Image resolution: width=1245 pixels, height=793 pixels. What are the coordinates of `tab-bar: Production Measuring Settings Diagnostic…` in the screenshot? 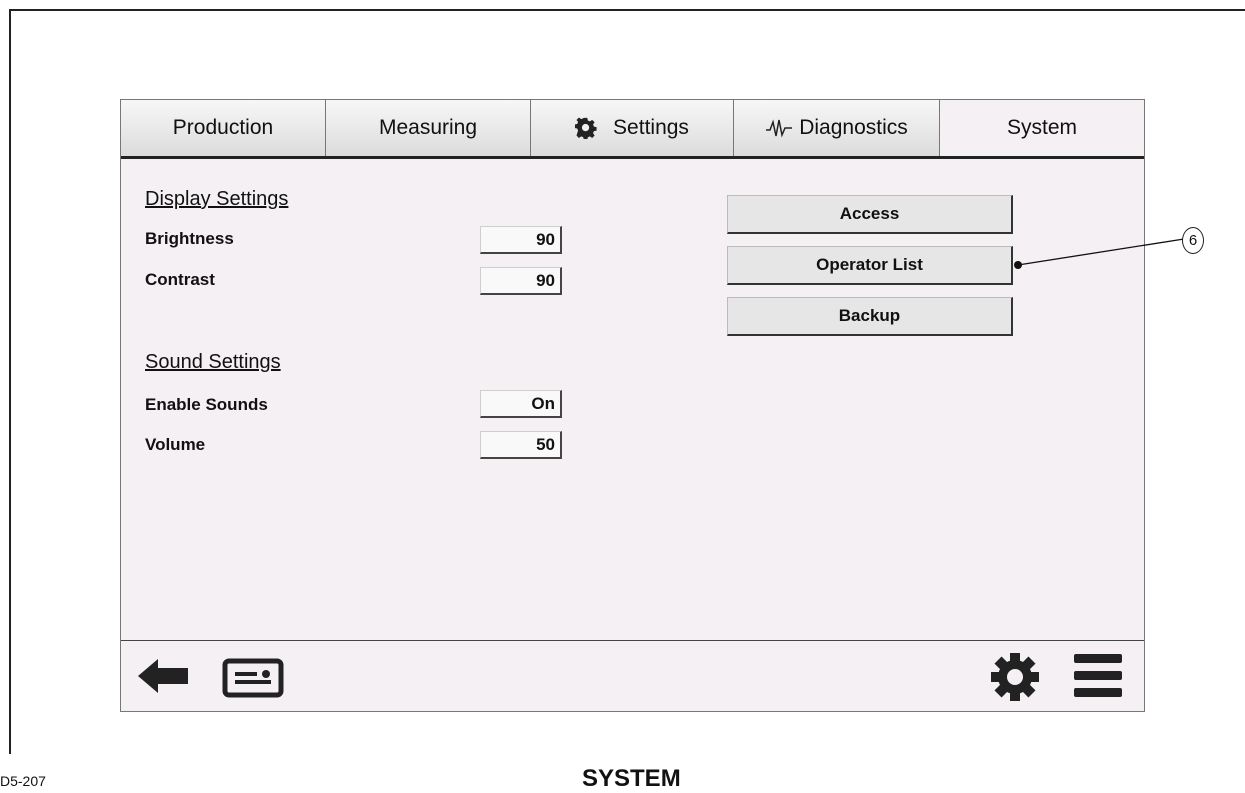 It's located at (632, 129).